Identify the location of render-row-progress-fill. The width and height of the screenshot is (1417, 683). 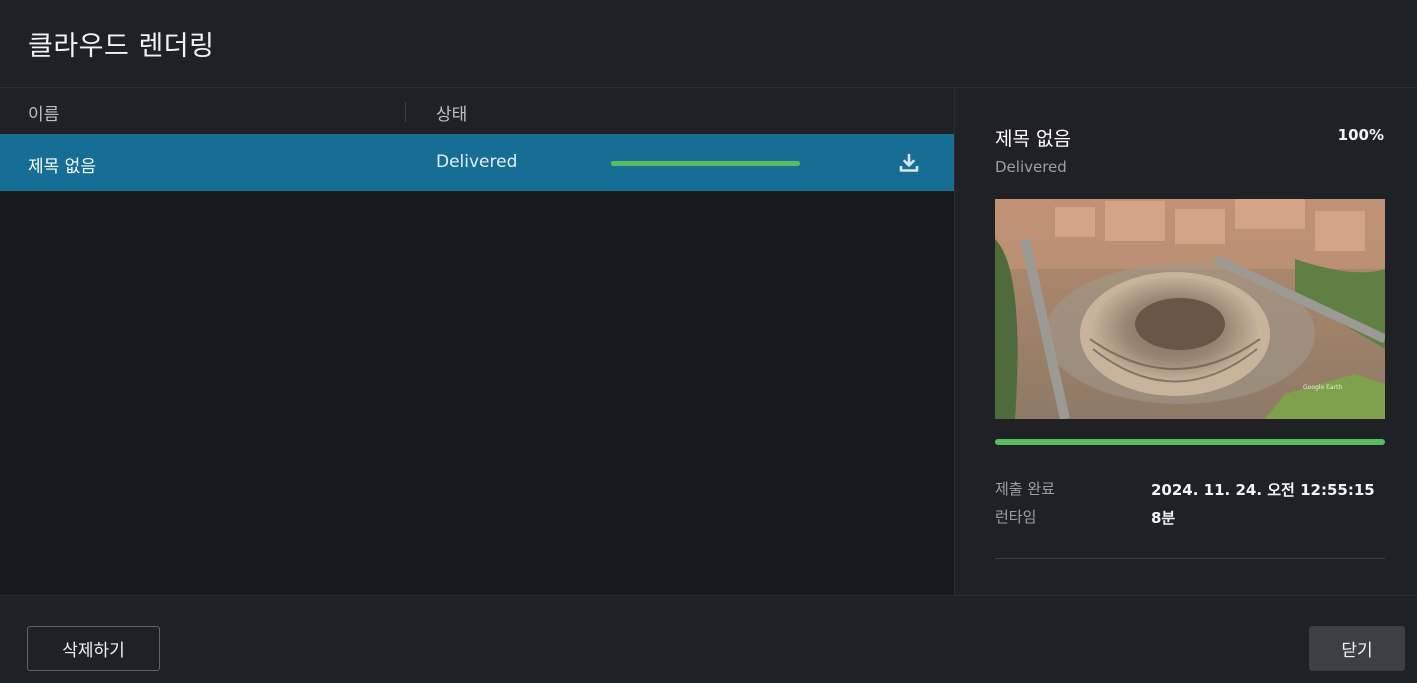
(705, 163).